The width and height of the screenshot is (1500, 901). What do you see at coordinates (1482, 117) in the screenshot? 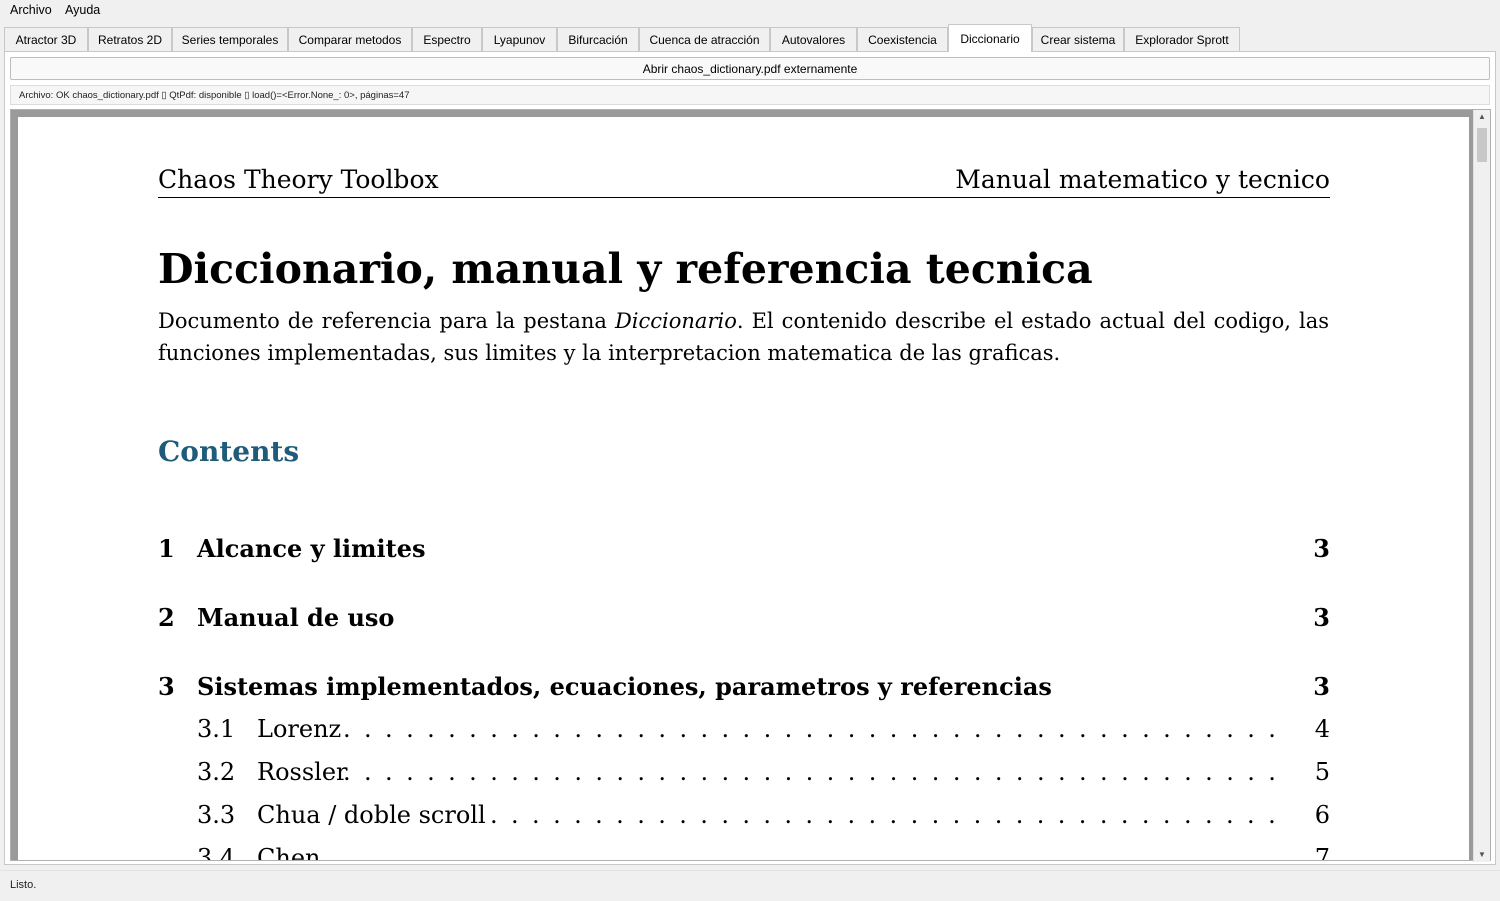
I see `scroll-up-arrow-icon: ▲` at bounding box center [1482, 117].